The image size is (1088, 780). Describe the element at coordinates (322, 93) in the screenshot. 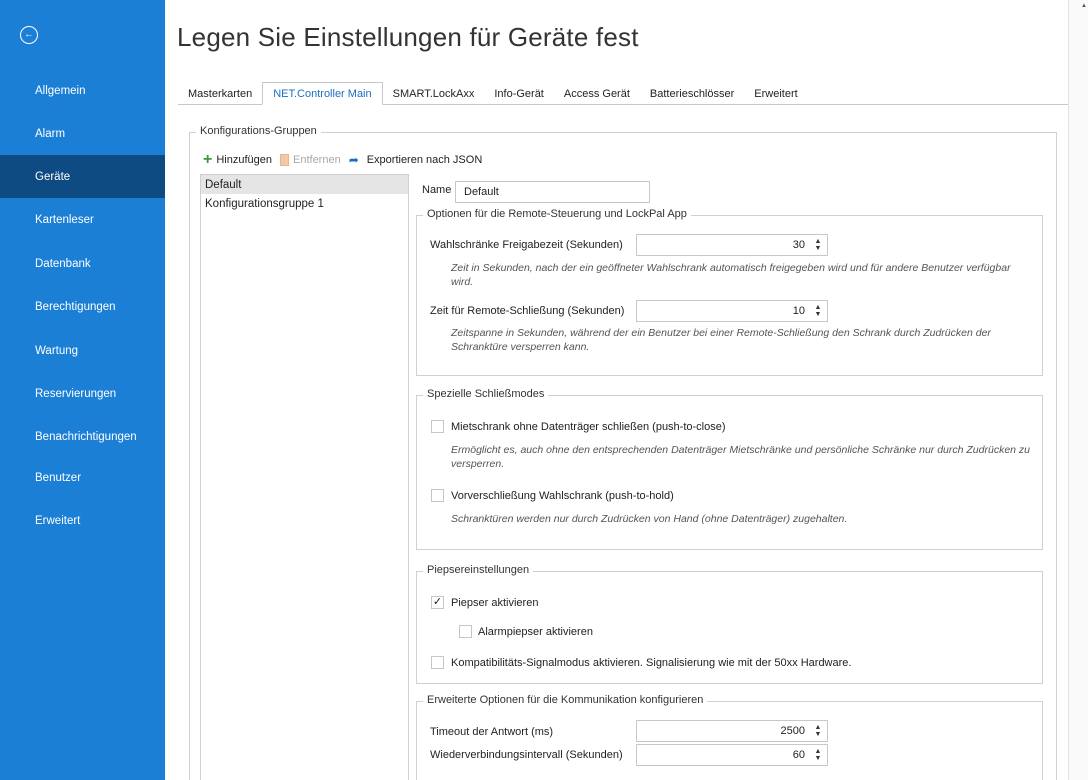

I see `tab-net-controller-main: NET.Controller Main` at that location.